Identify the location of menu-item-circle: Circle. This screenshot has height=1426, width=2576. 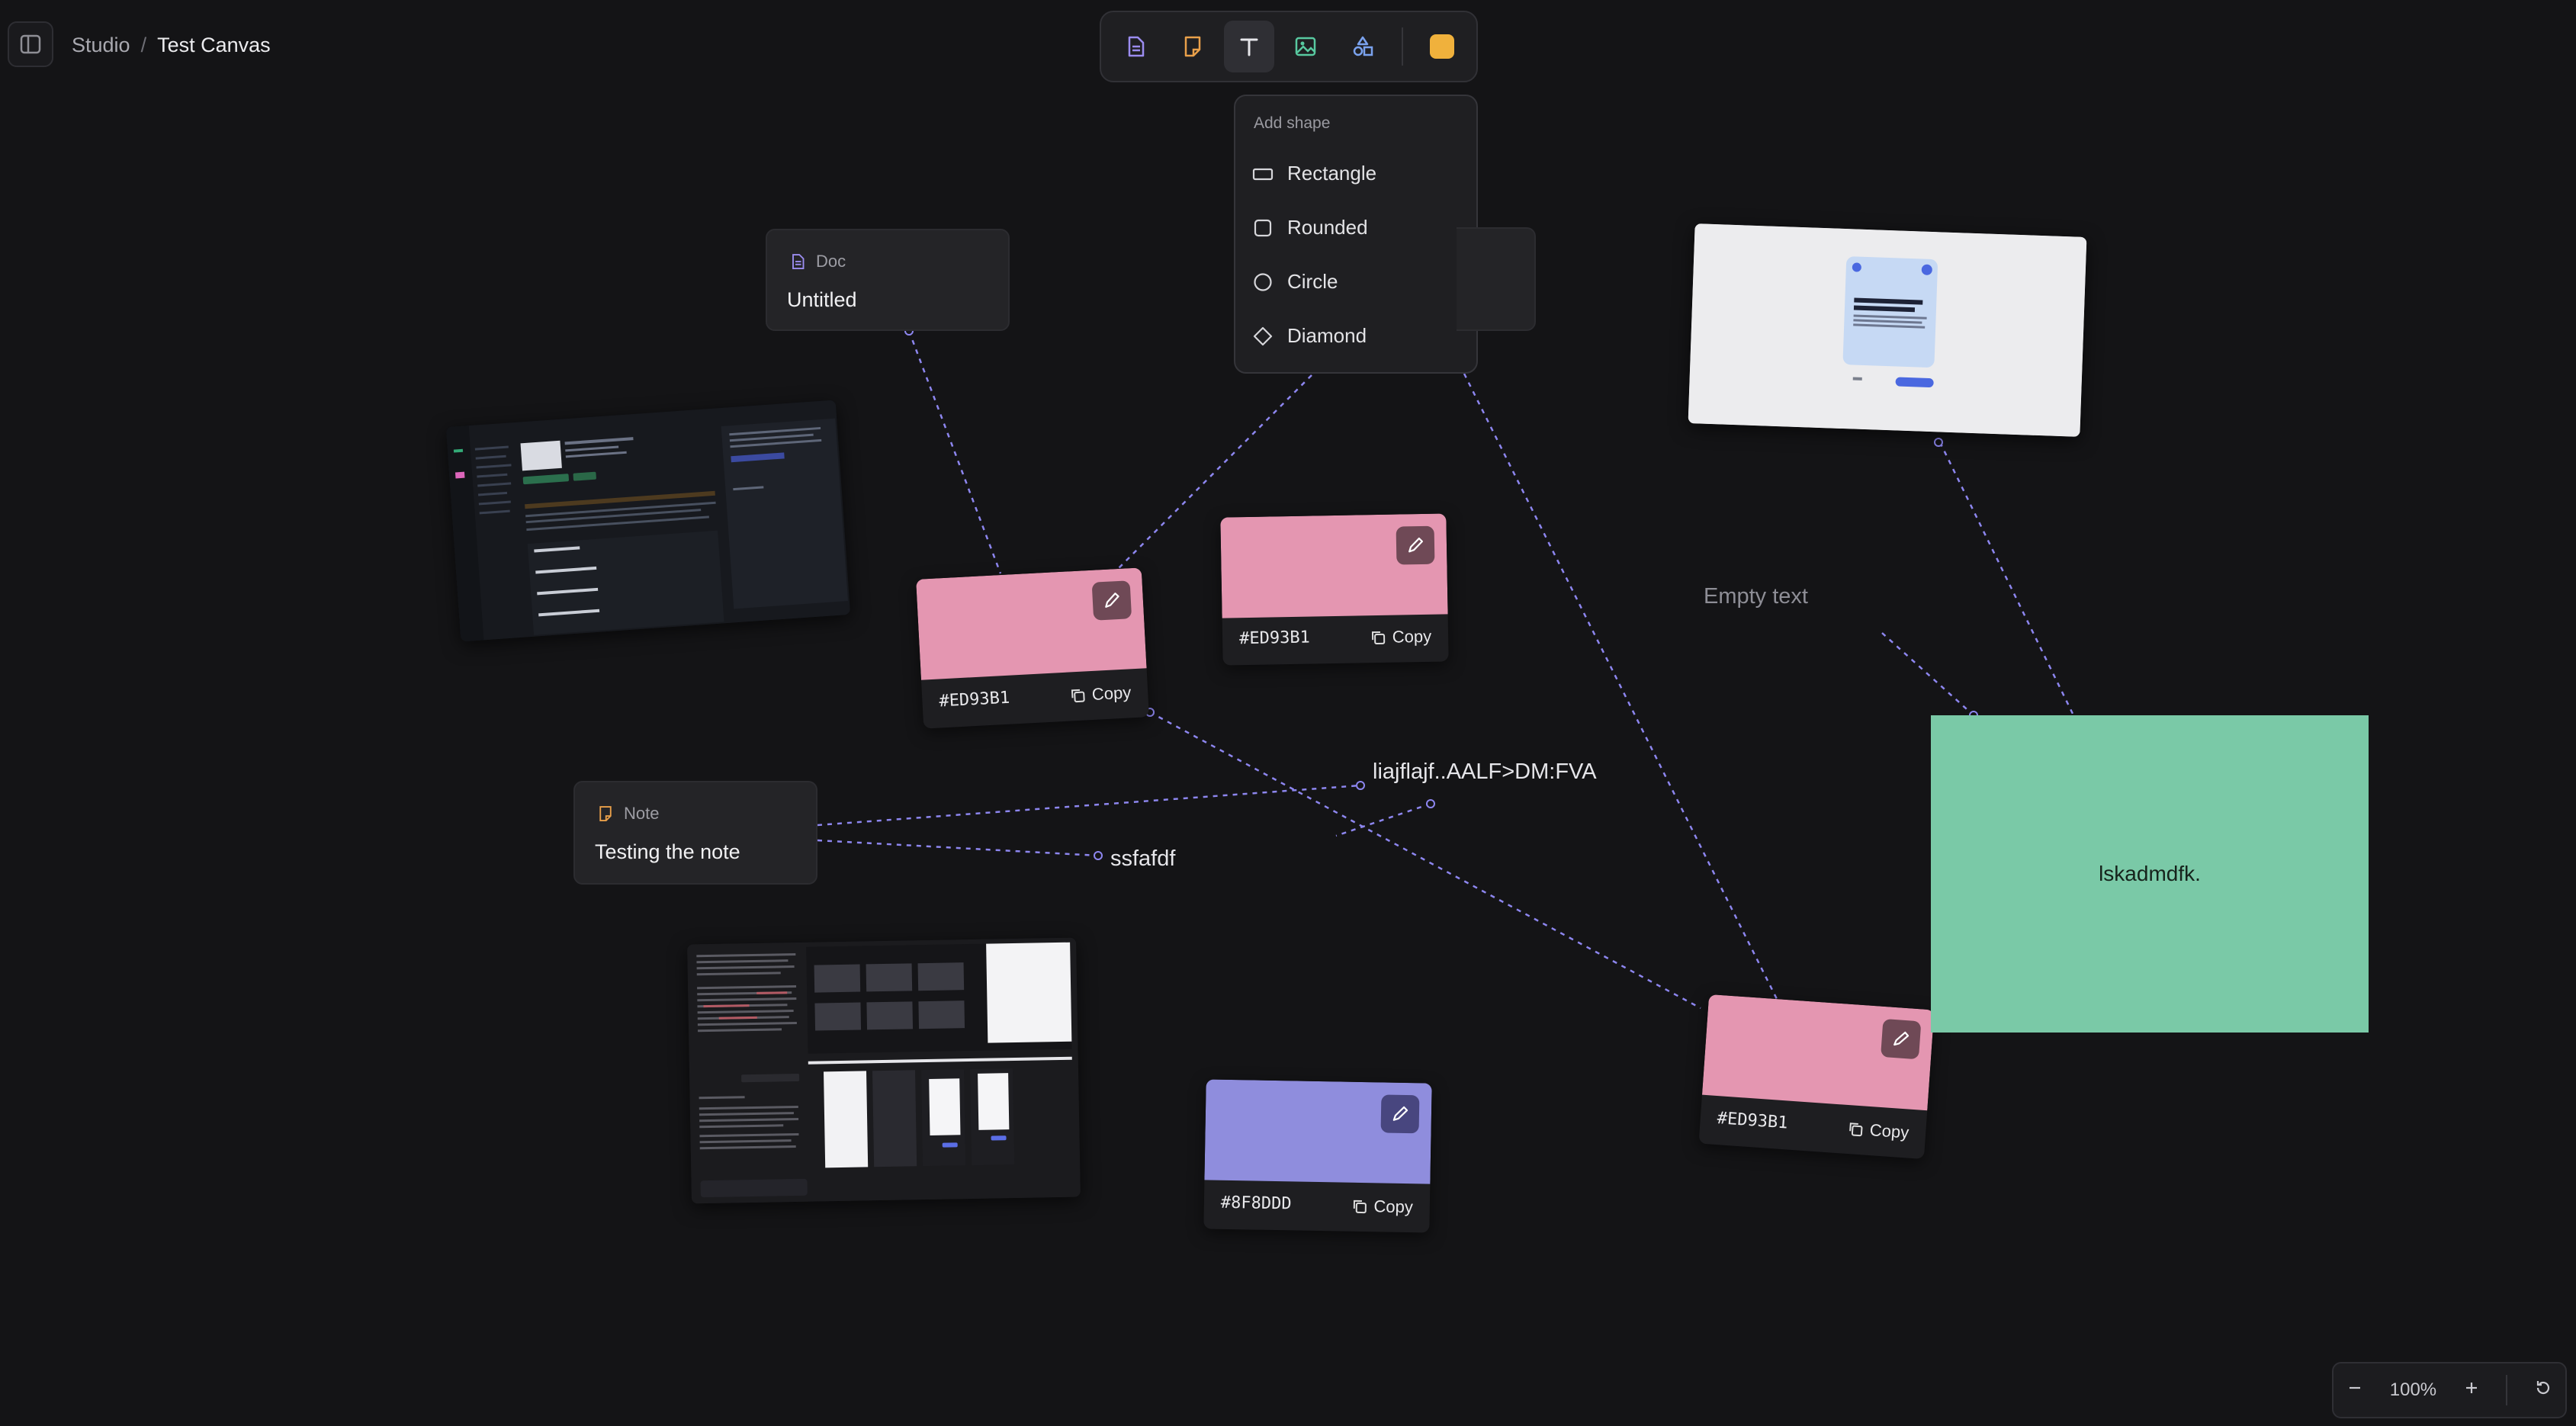
(1295, 282).